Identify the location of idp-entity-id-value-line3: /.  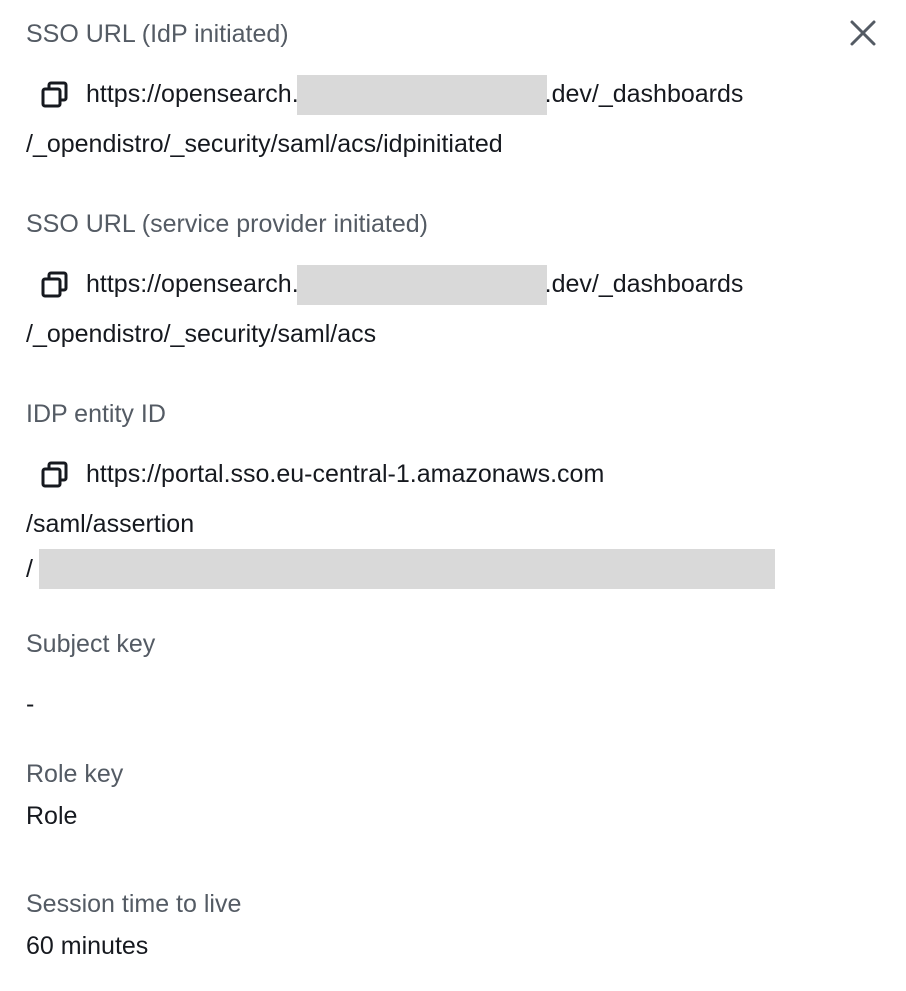
(451, 569).